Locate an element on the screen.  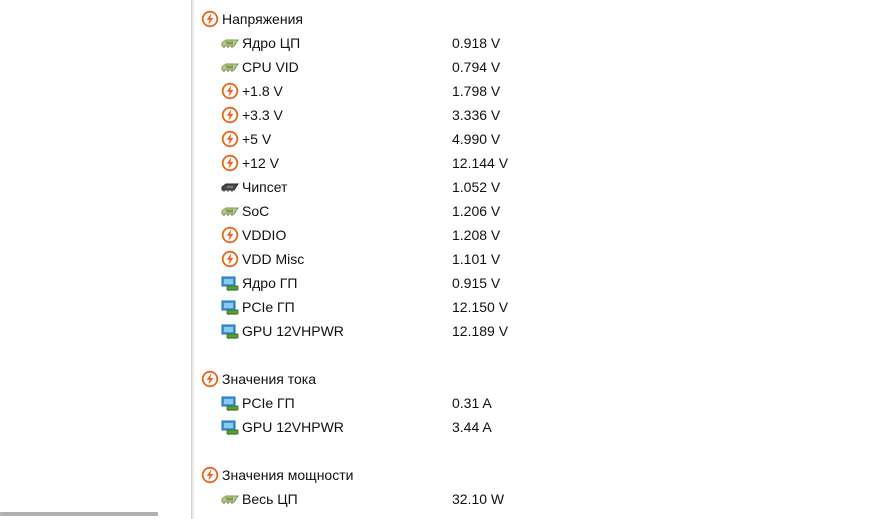
horizontal-scrollbar-thumb is located at coordinates (79, 514).